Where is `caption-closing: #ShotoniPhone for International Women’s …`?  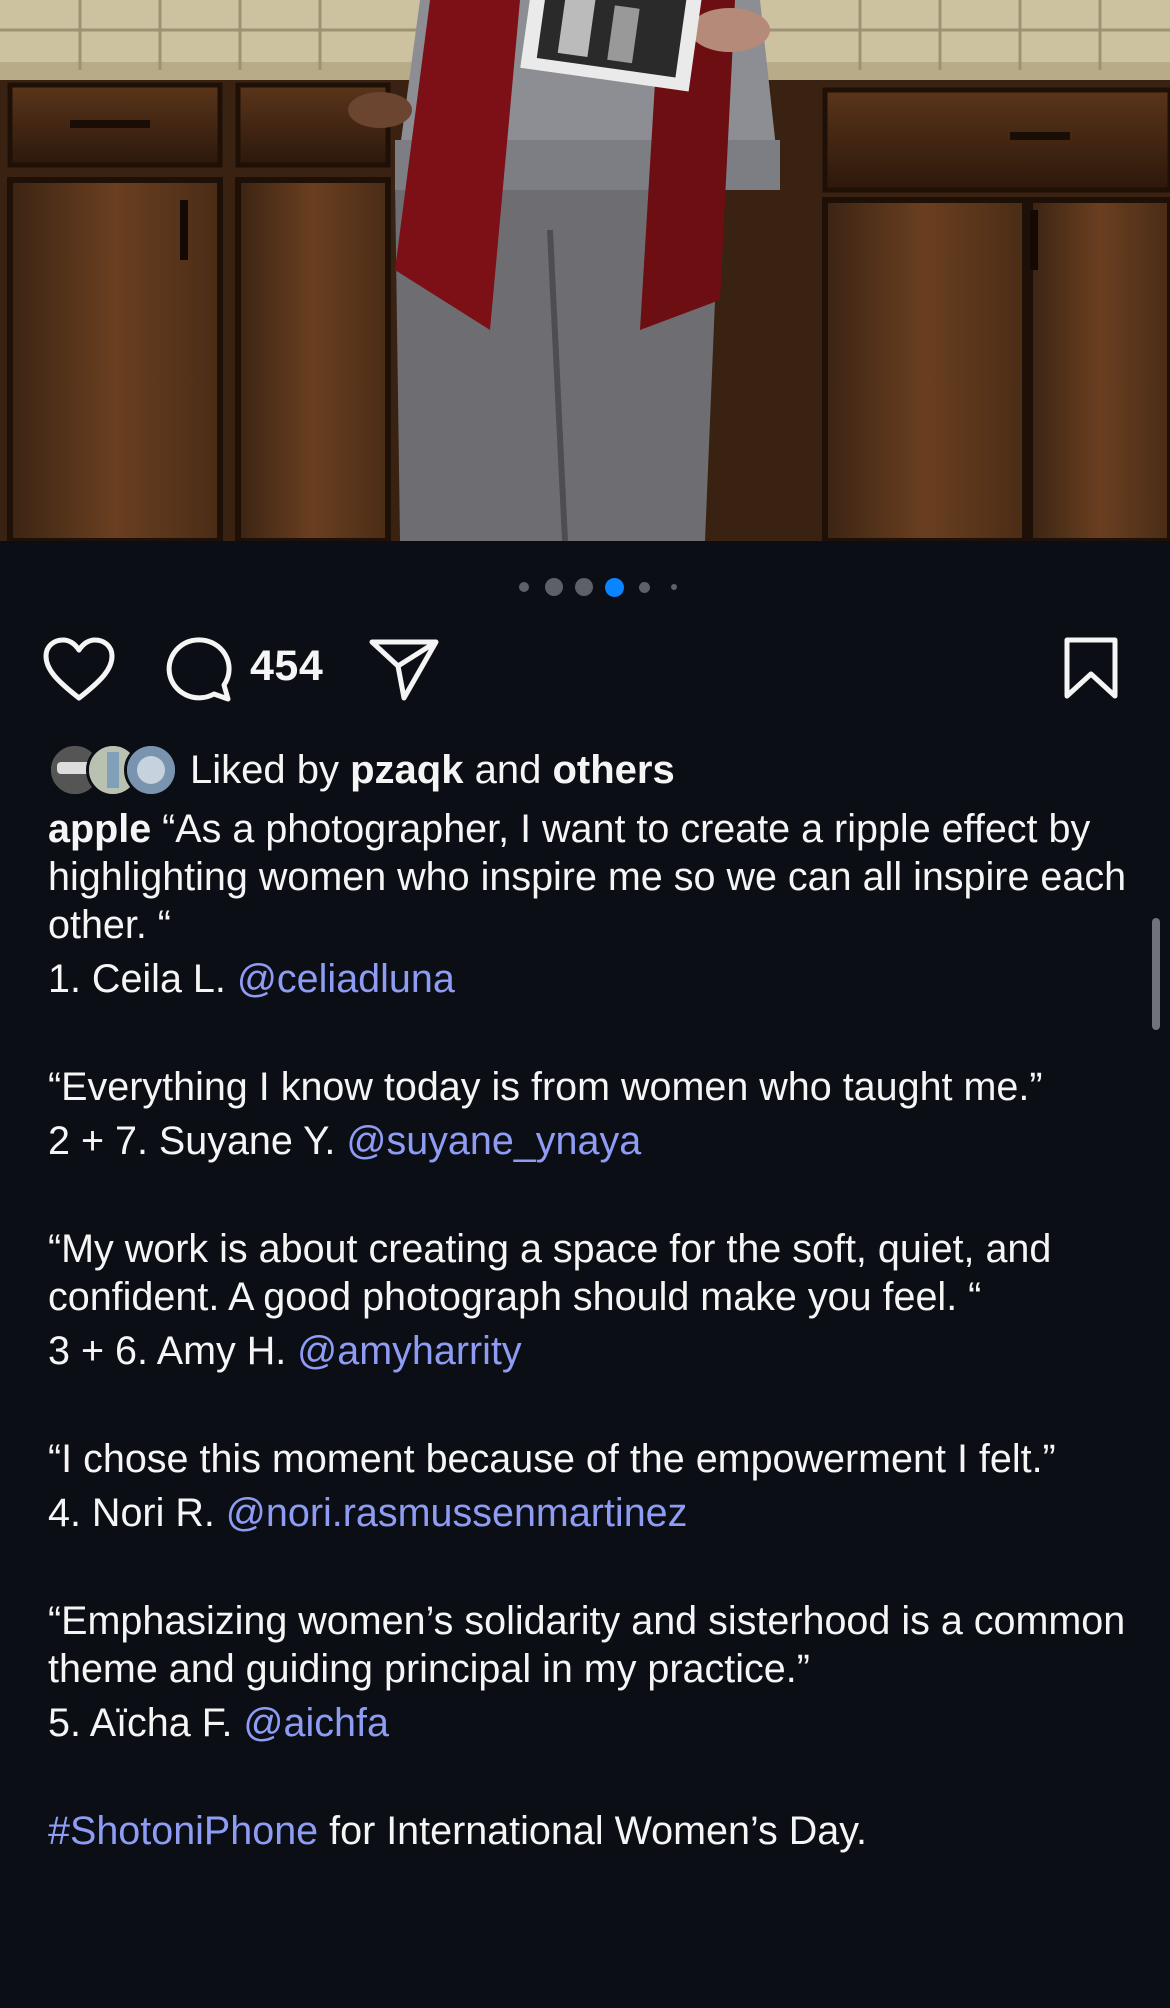
caption-closing: #ShotoniPhone for International Women’s … is located at coordinates (588, 1831).